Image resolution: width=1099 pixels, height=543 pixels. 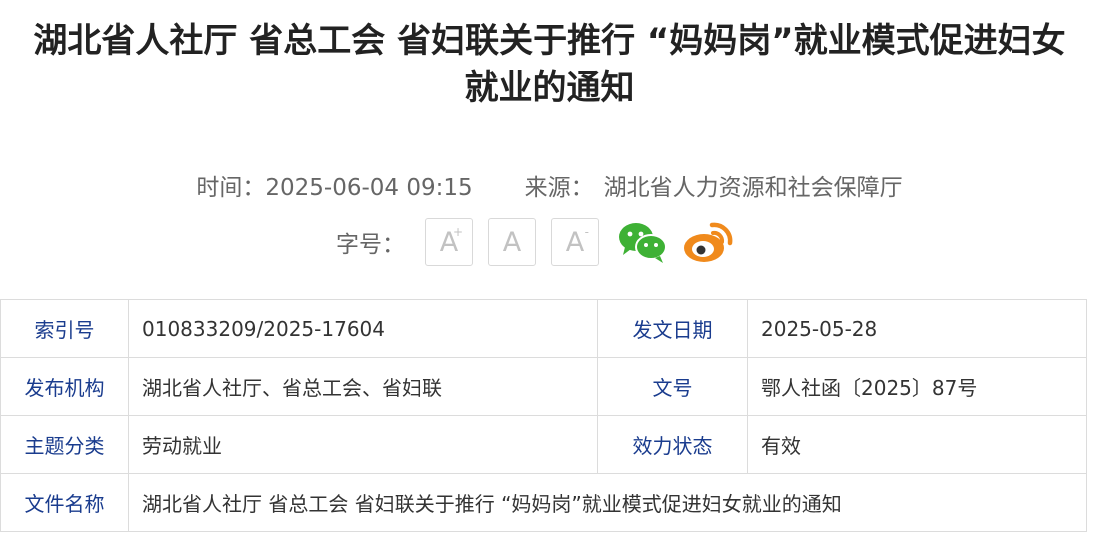 I want to click on font-size-label: 字号：, so click(x=370, y=245).